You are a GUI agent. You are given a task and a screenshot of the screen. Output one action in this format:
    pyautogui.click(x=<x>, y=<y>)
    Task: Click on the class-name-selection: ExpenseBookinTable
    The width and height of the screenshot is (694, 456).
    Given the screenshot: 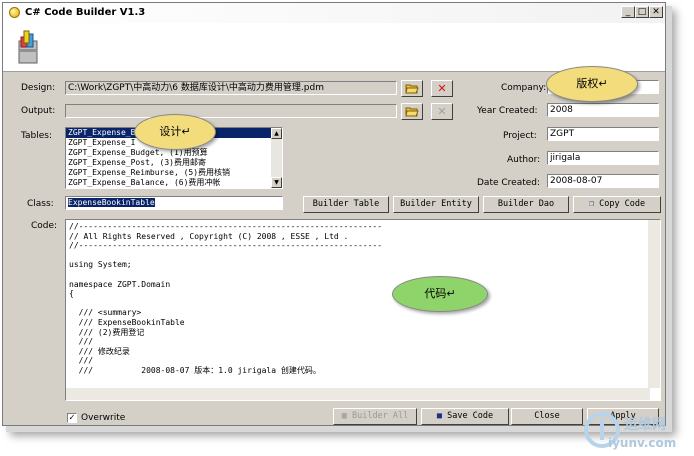 What is the action you would take?
    pyautogui.click(x=111, y=202)
    